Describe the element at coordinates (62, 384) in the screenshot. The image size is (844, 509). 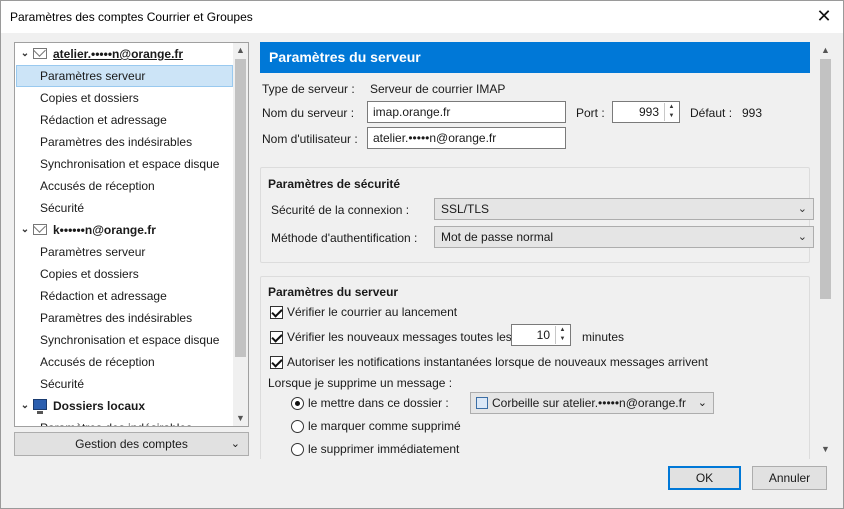
I see `tree-item-label: Sécurité` at that location.